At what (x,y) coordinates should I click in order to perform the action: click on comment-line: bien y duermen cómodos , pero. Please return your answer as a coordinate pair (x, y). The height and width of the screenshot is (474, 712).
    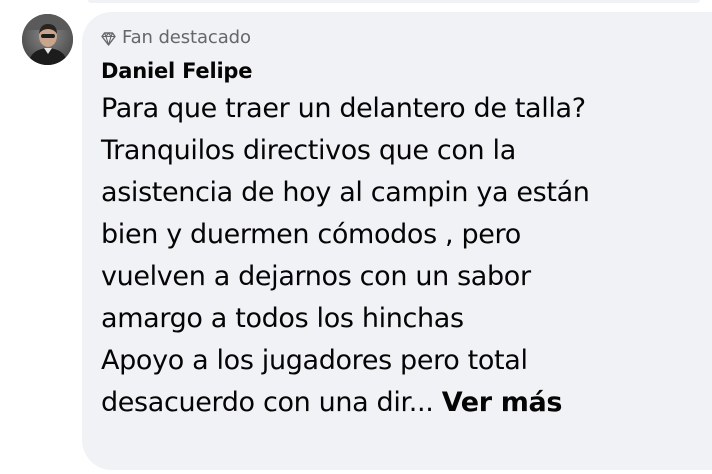
    Looking at the image, I should click on (311, 234).